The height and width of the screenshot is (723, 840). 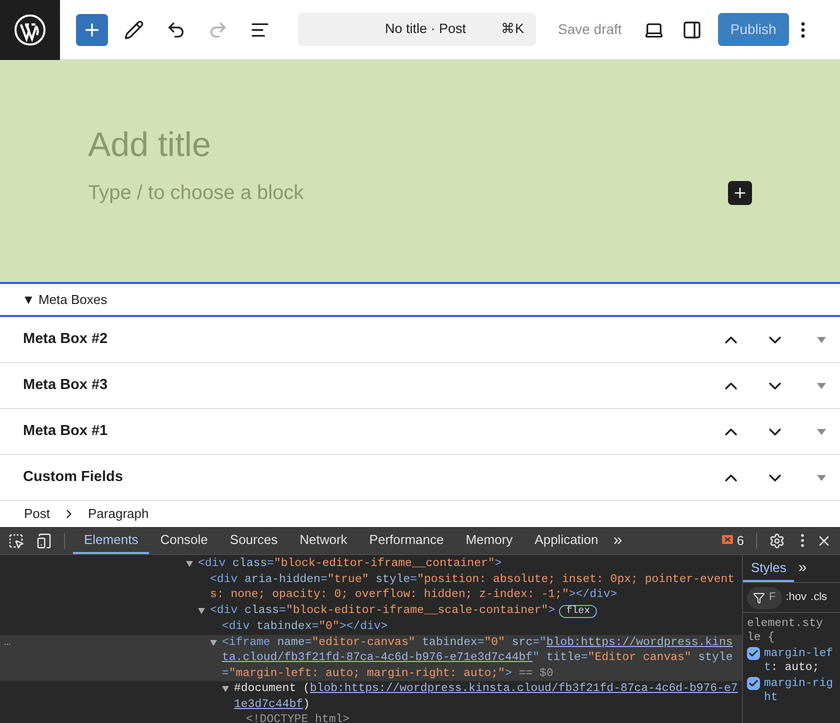 I want to click on wordpress-logo, so click(x=30, y=30).